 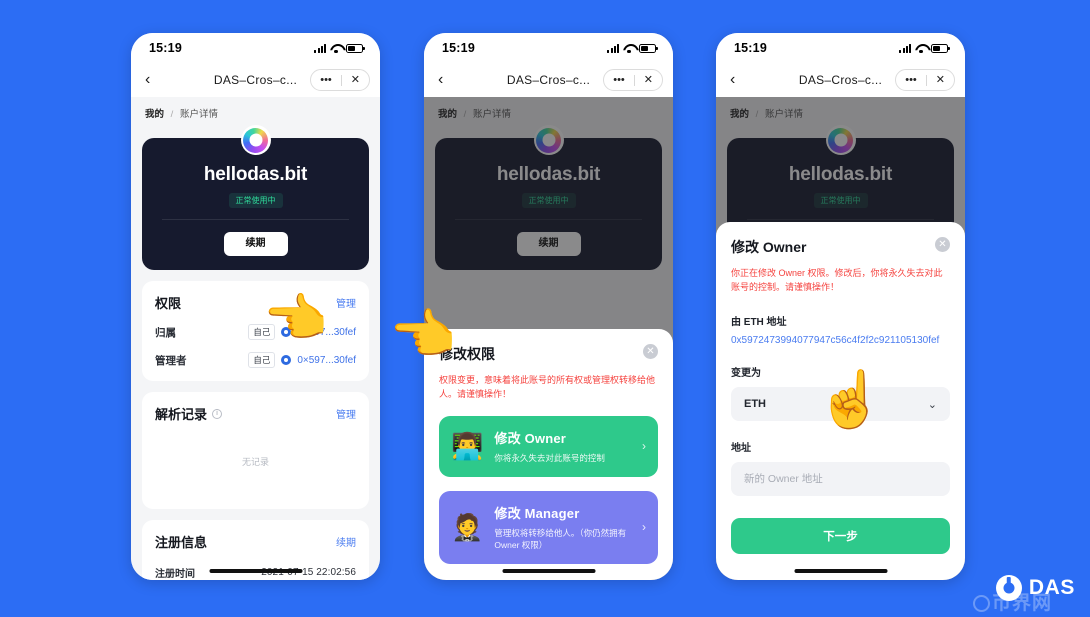 What do you see at coordinates (217, 413) in the screenshot?
I see `info-circle-icon: i` at bounding box center [217, 413].